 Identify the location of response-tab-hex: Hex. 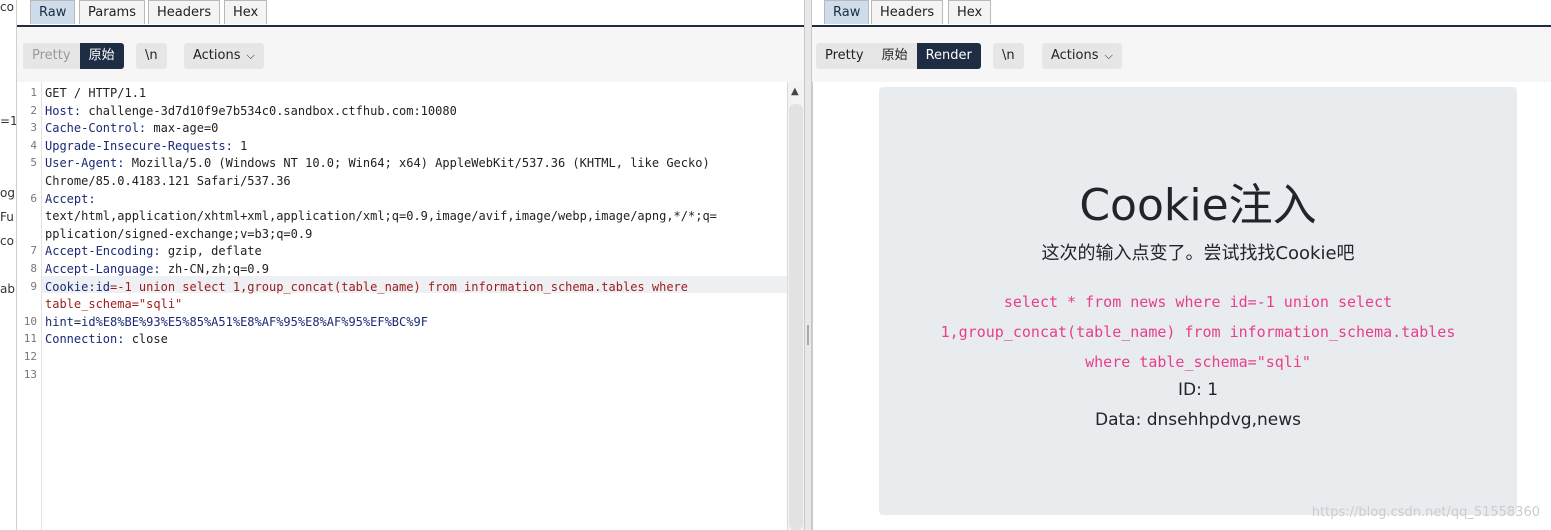
(970, 12).